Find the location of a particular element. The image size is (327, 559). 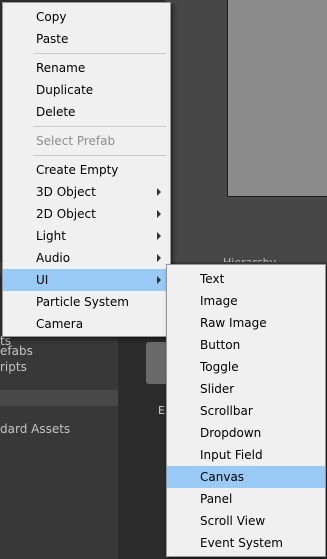

menu-item-label: Create Empty is located at coordinates (77, 170).